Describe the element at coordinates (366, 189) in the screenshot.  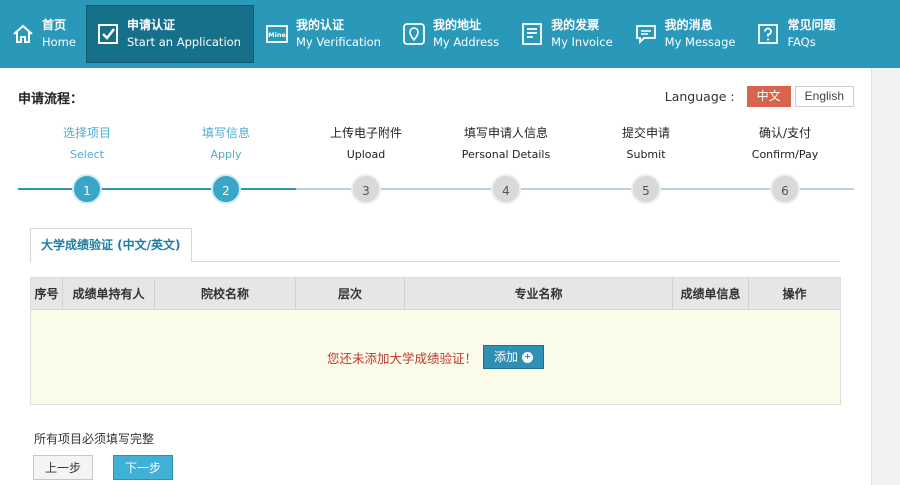
I see `step-number: 3` at that location.